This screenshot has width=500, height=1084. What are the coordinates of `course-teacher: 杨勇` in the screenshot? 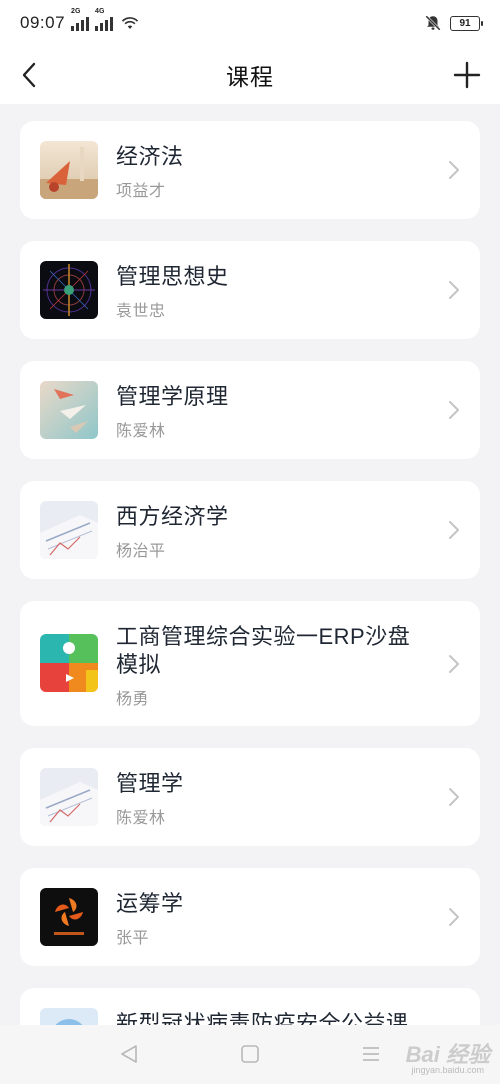 It's located at (133, 699).